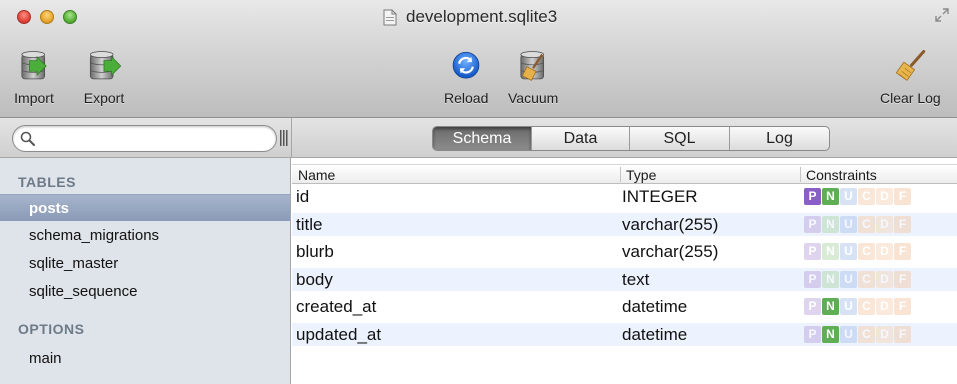  I want to click on clear-log-button: Clear Log, so click(910, 78).